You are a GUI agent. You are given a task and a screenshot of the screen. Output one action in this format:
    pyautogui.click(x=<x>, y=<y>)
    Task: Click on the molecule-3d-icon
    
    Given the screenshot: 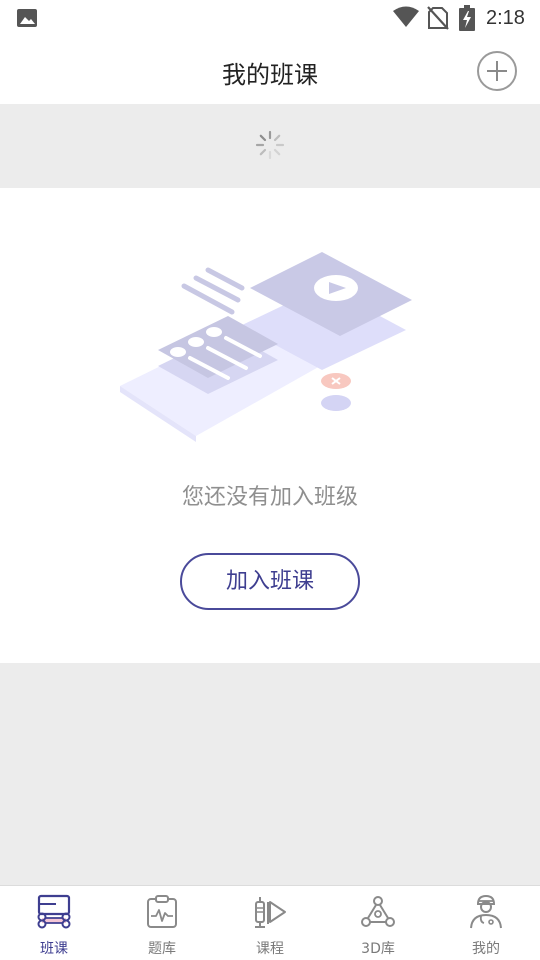 What is the action you would take?
    pyautogui.click(x=378, y=911)
    